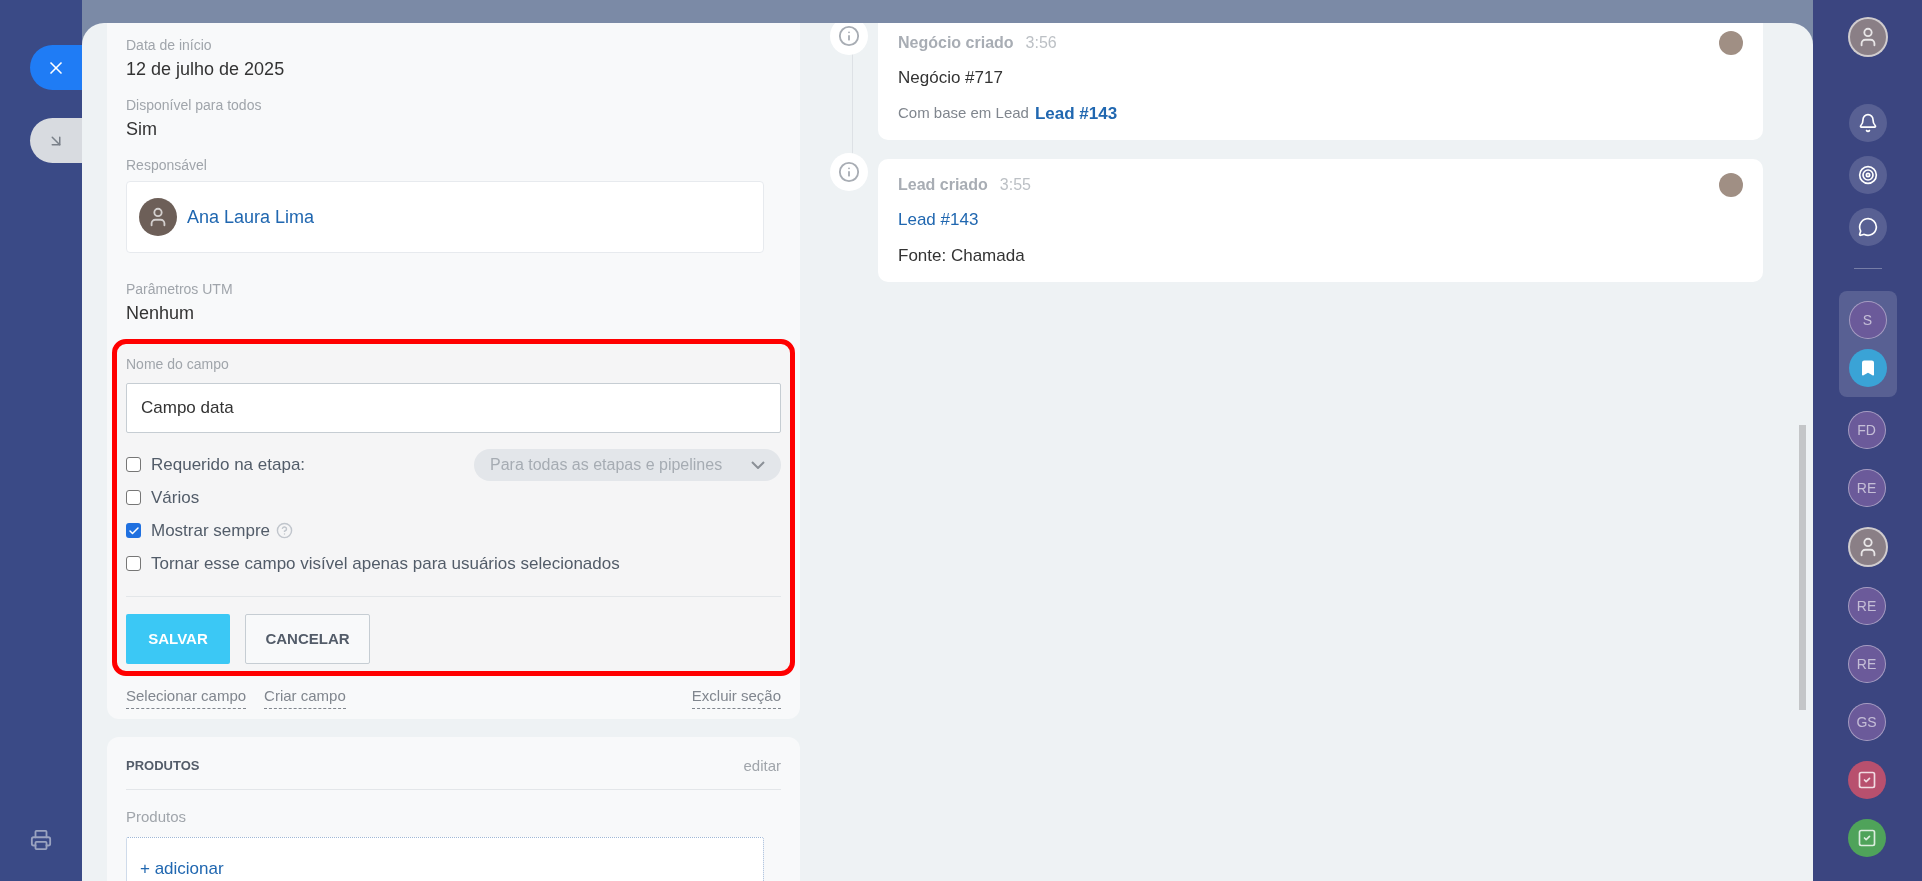  What do you see at coordinates (736, 697) in the screenshot?
I see `section-link: Excluir seção` at bounding box center [736, 697].